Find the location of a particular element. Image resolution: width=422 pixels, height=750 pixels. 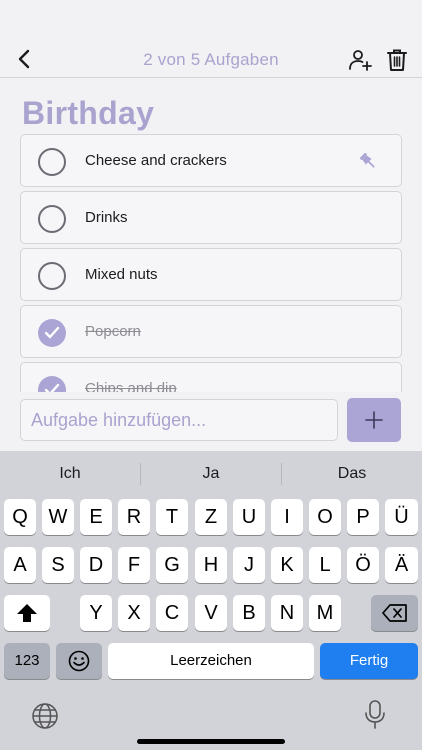

task-label: Cheese and crackers is located at coordinates (156, 160).